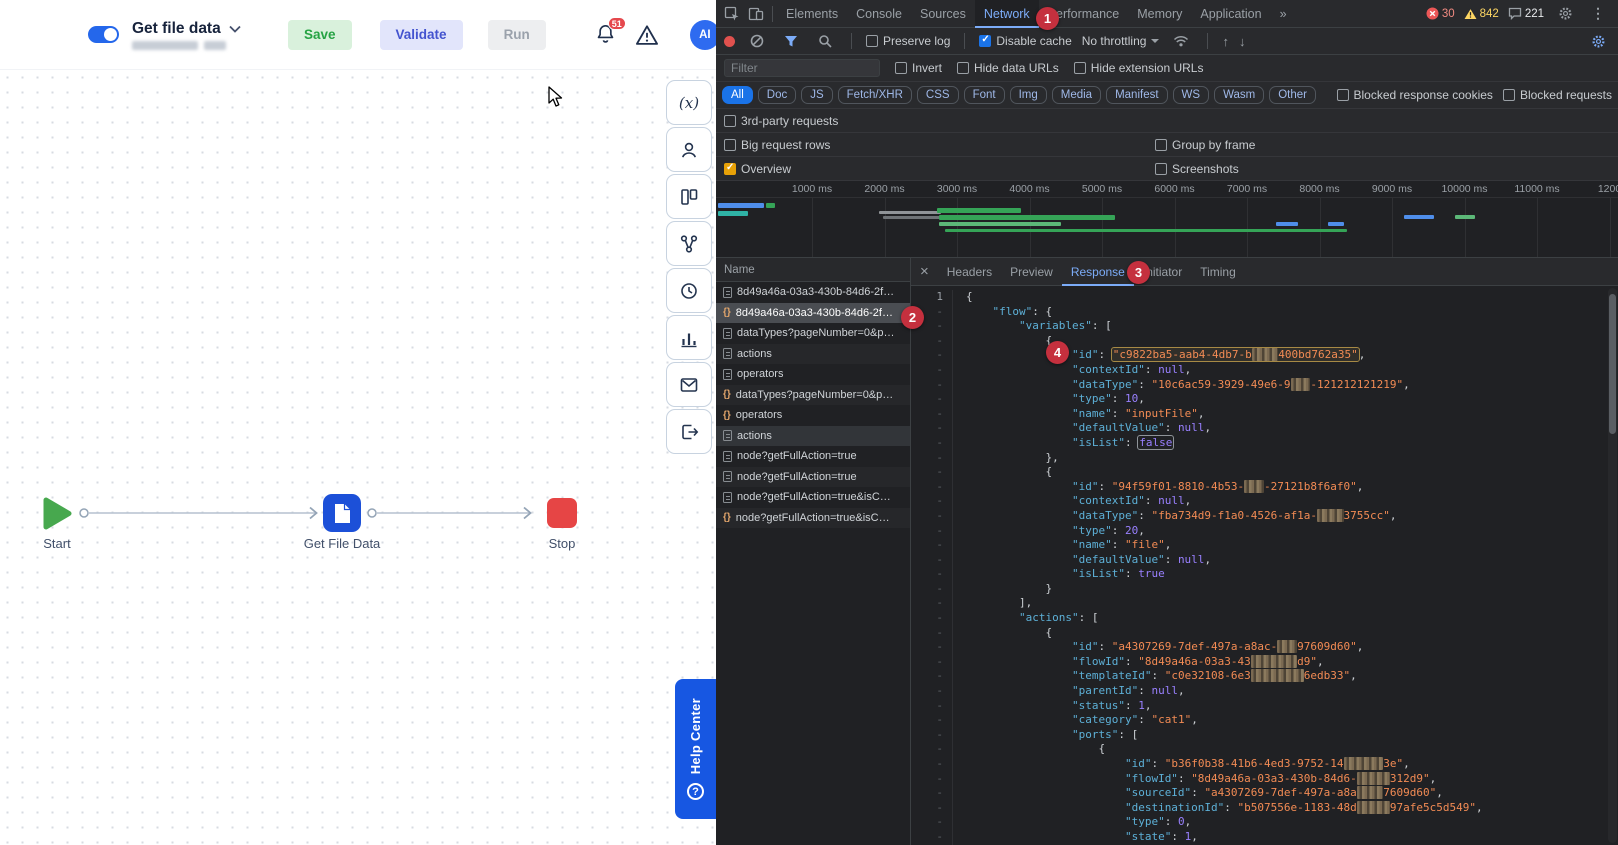 Image resolution: width=1618 pixels, height=845 pixels. What do you see at coordinates (1264, 574) in the screenshot?
I see `code-line: - "isList": true` at bounding box center [1264, 574].